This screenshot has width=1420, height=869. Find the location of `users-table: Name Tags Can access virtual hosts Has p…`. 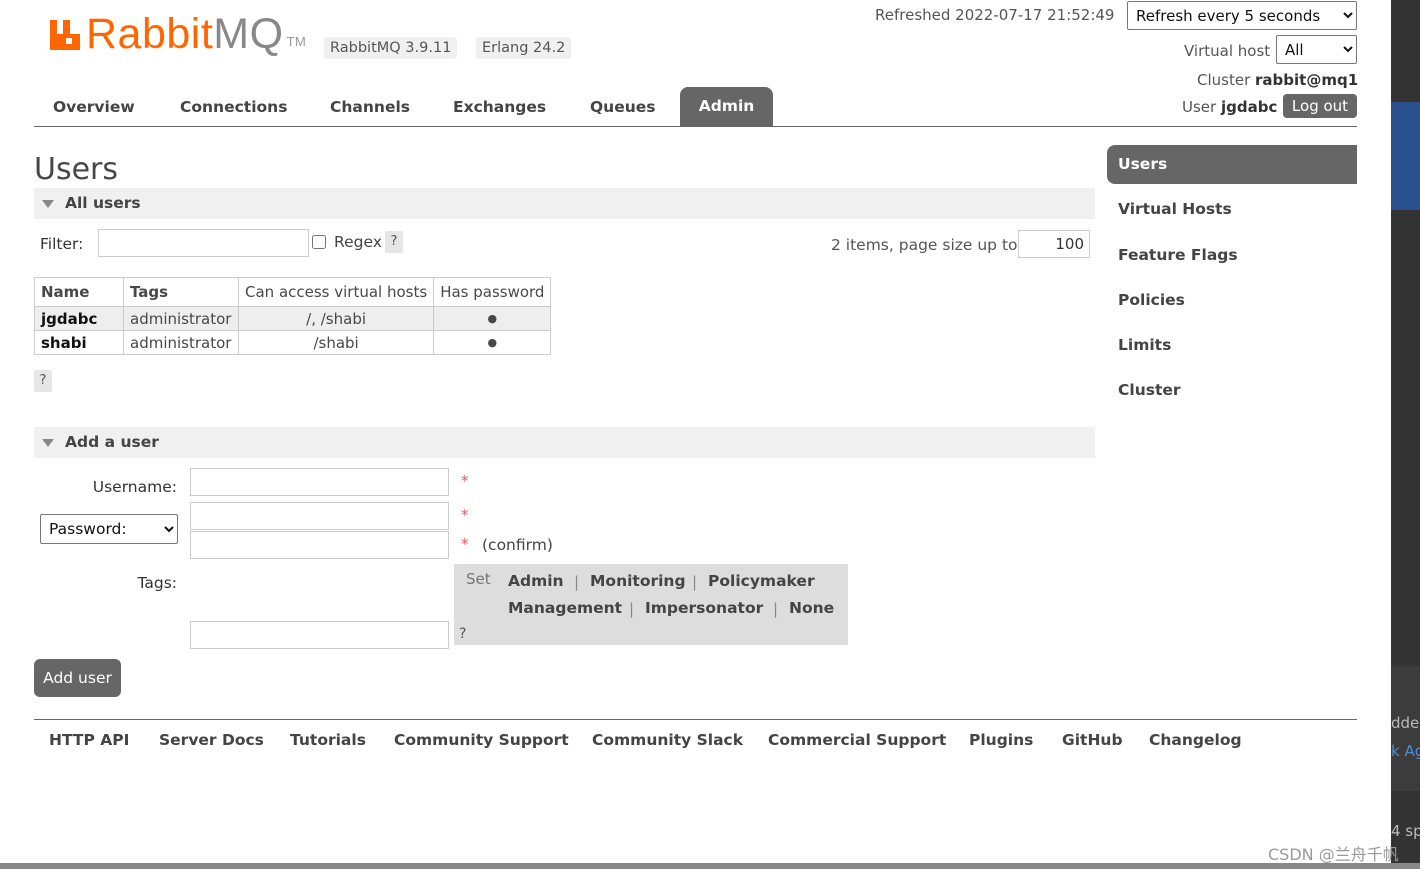

users-table: Name Tags Can access virtual hosts Has p… is located at coordinates (293, 316).